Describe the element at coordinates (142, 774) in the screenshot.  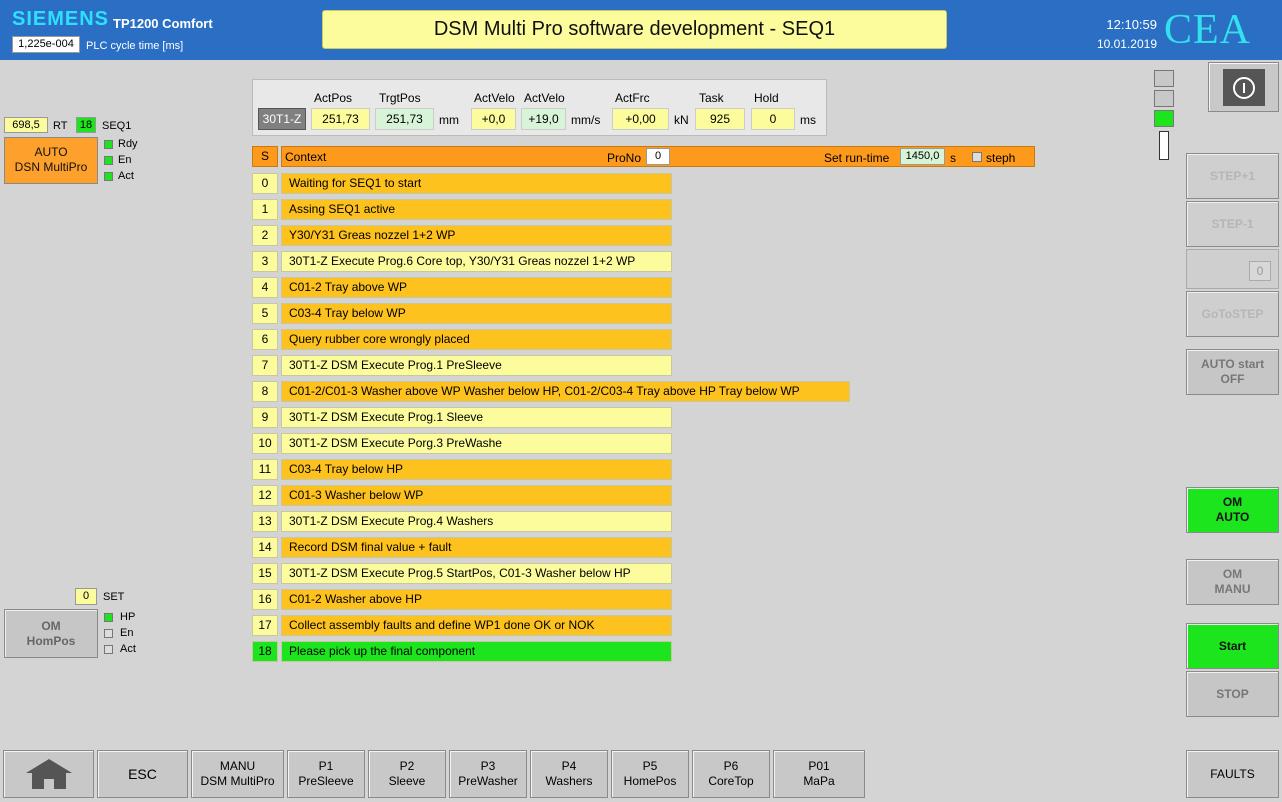
I see `esc-button: ESC` at that location.